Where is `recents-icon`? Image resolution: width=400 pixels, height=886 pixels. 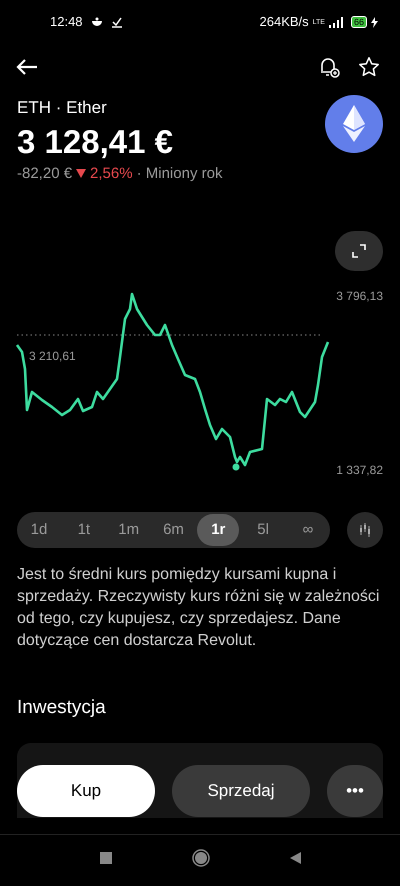
recents-icon is located at coordinates (106, 858).